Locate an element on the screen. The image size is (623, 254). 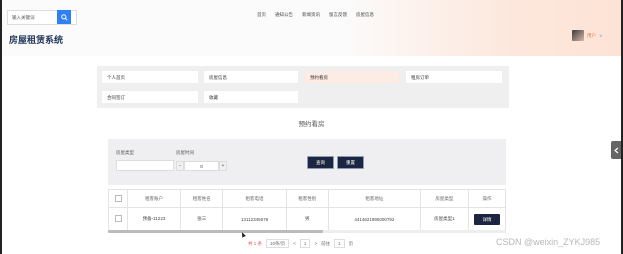
pagination: 共 1 条 10条/页 < 1 > 前往 1 页 is located at coordinates (300, 243).